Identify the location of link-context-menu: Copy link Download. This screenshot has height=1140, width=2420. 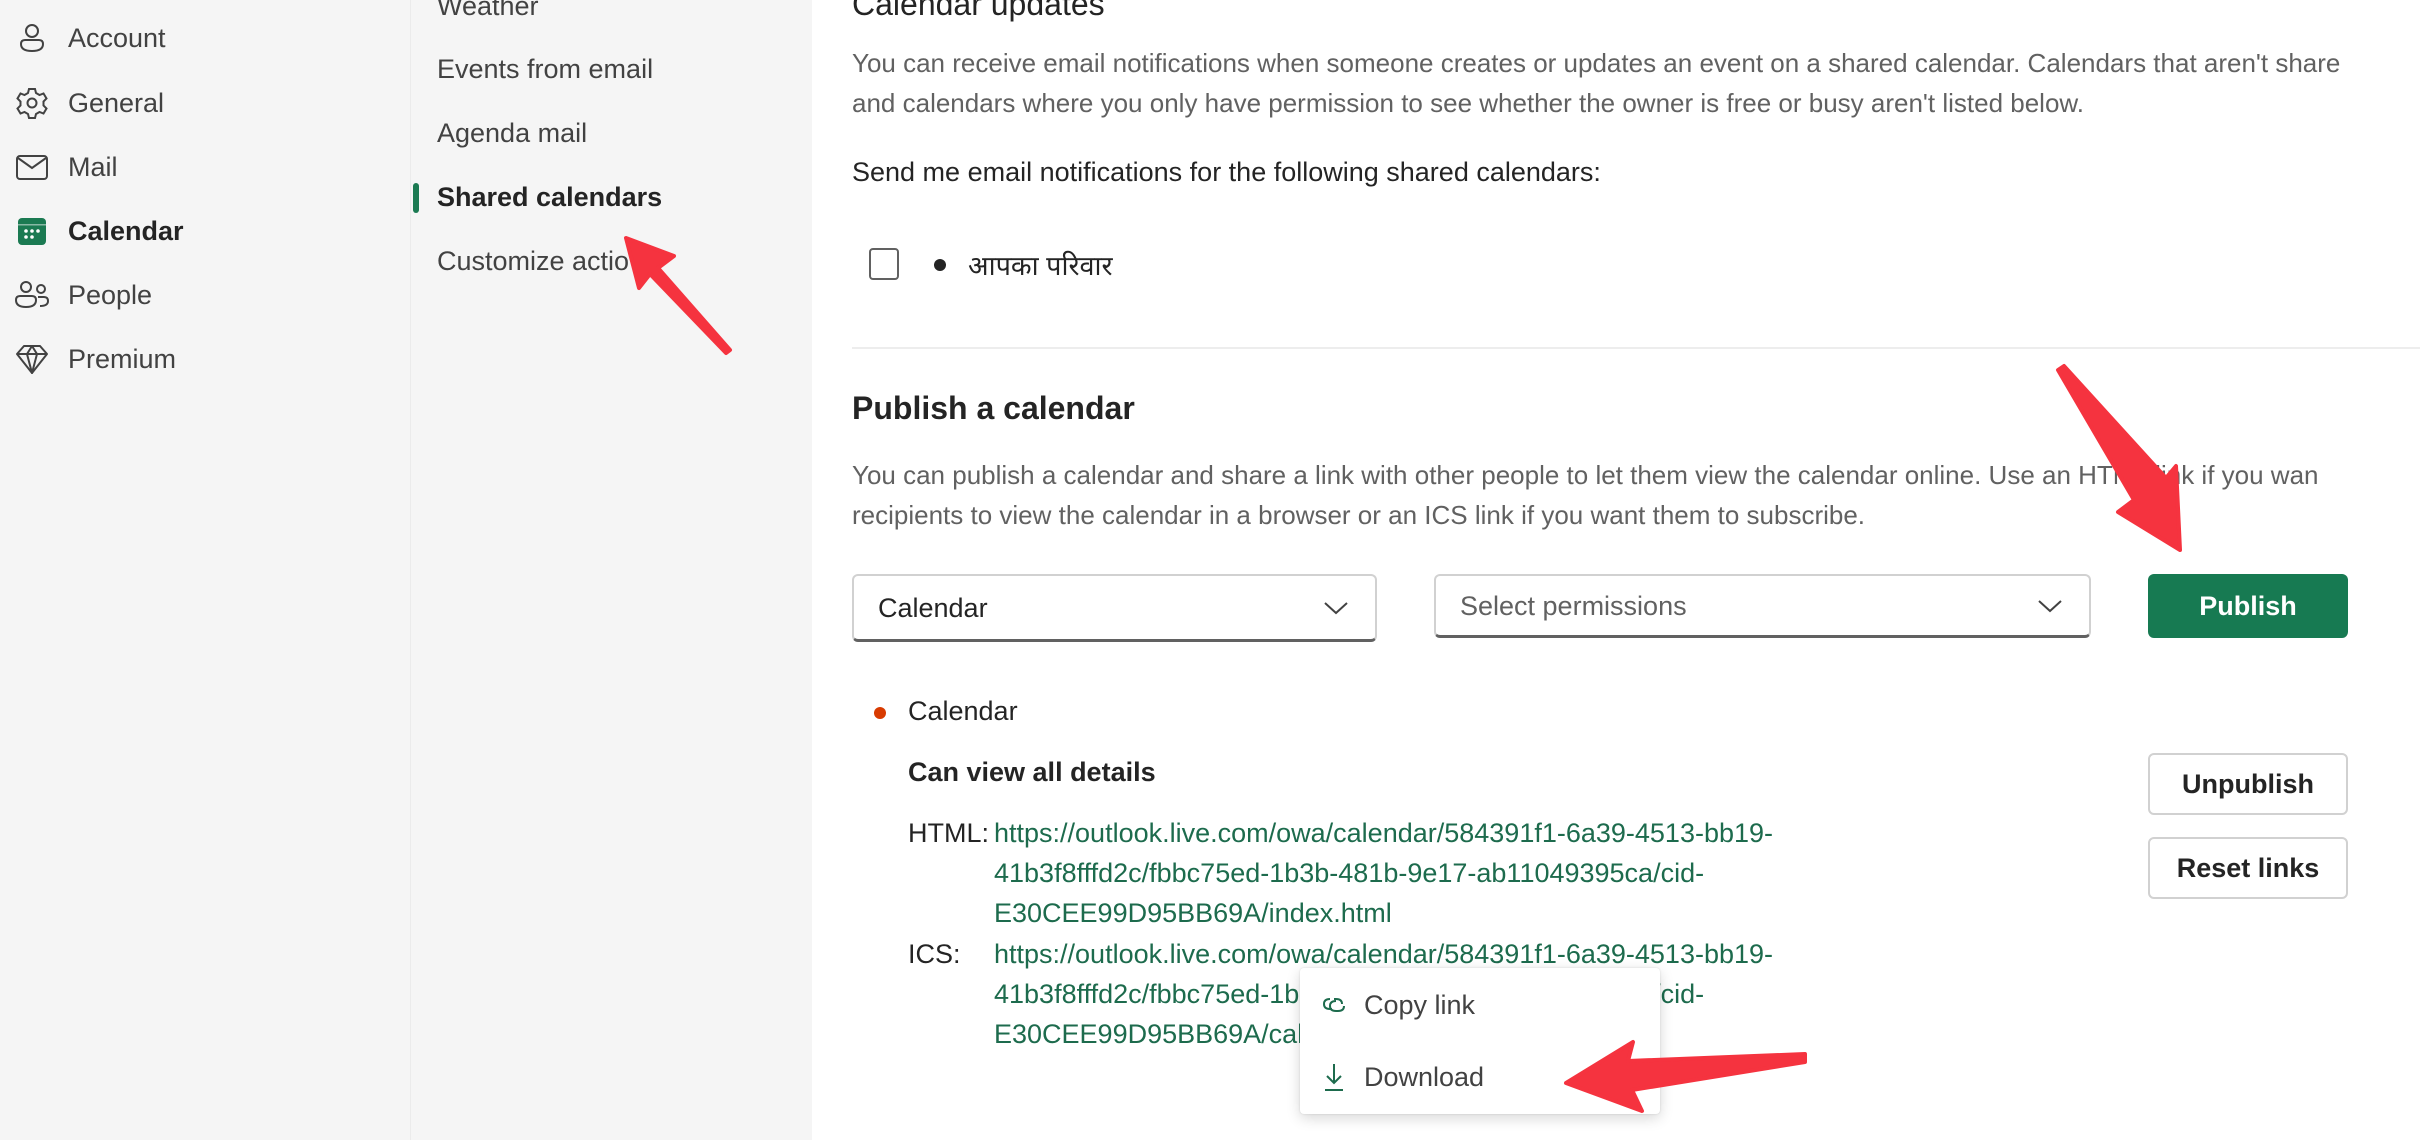
(1480, 1041).